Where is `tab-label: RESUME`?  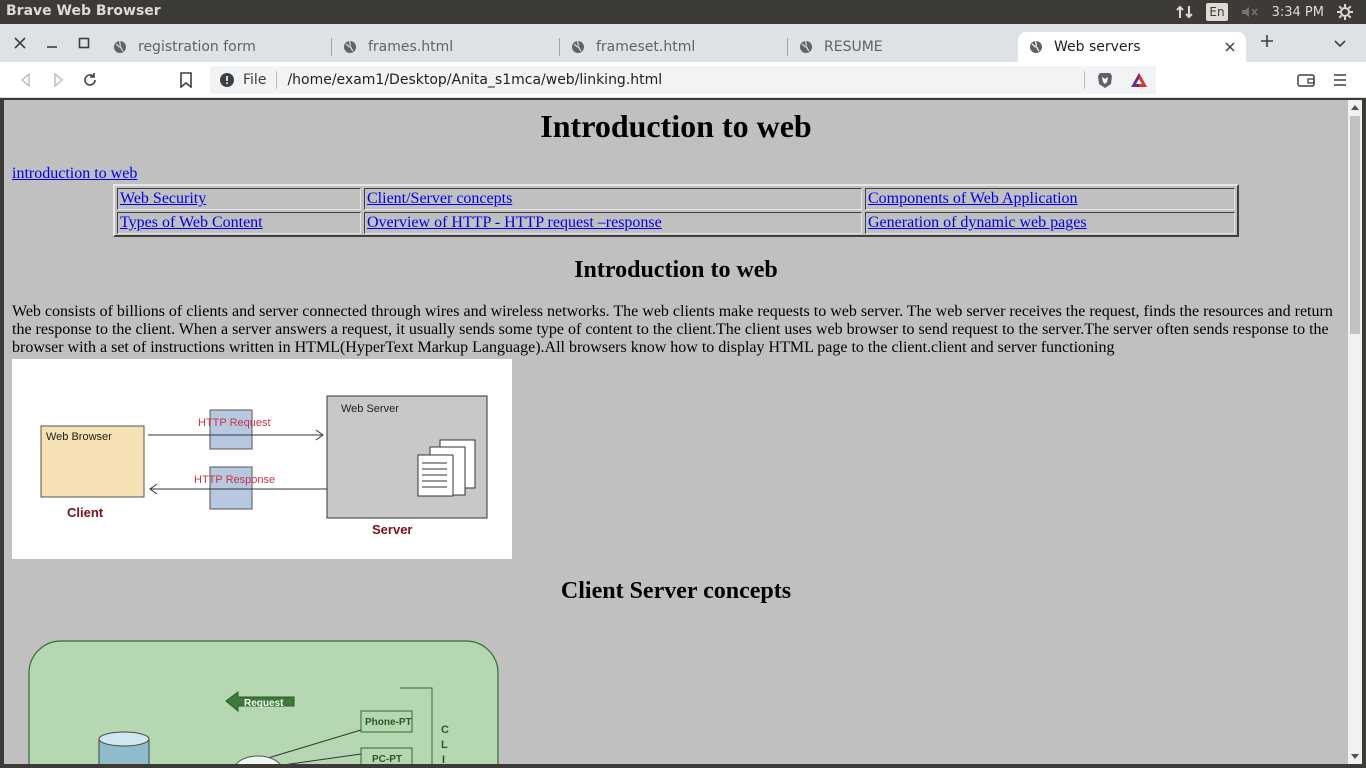 tab-label: RESUME is located at coordinates (853, 47).